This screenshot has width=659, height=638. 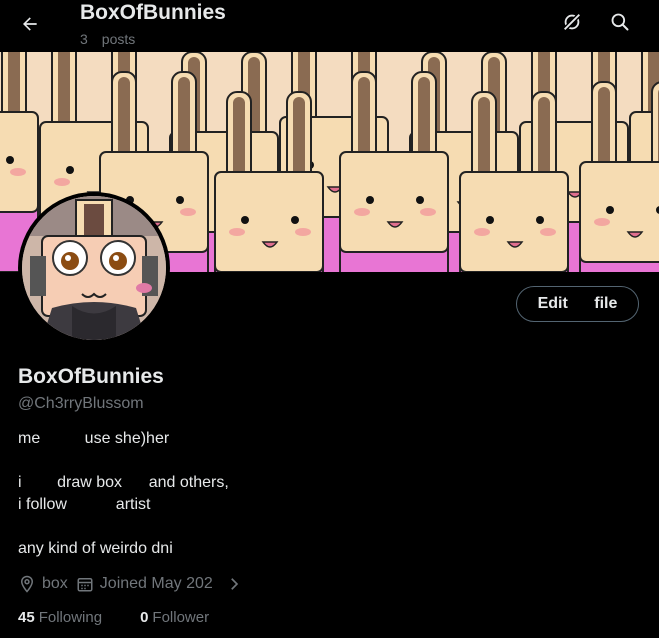 What do you see at coordinates (85, 585) in the screenshot?
I see `calendar-icon` at bounding box center [85, 585].